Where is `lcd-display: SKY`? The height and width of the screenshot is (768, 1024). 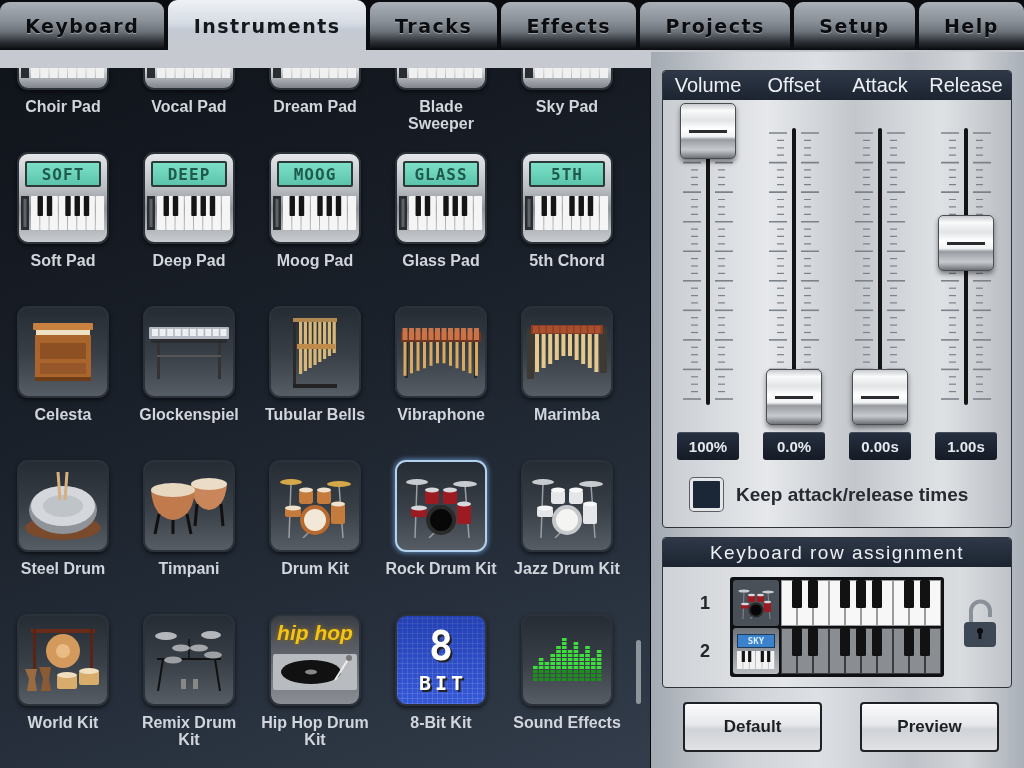 lcd-display: SKY is located at coordinates (756, 640).